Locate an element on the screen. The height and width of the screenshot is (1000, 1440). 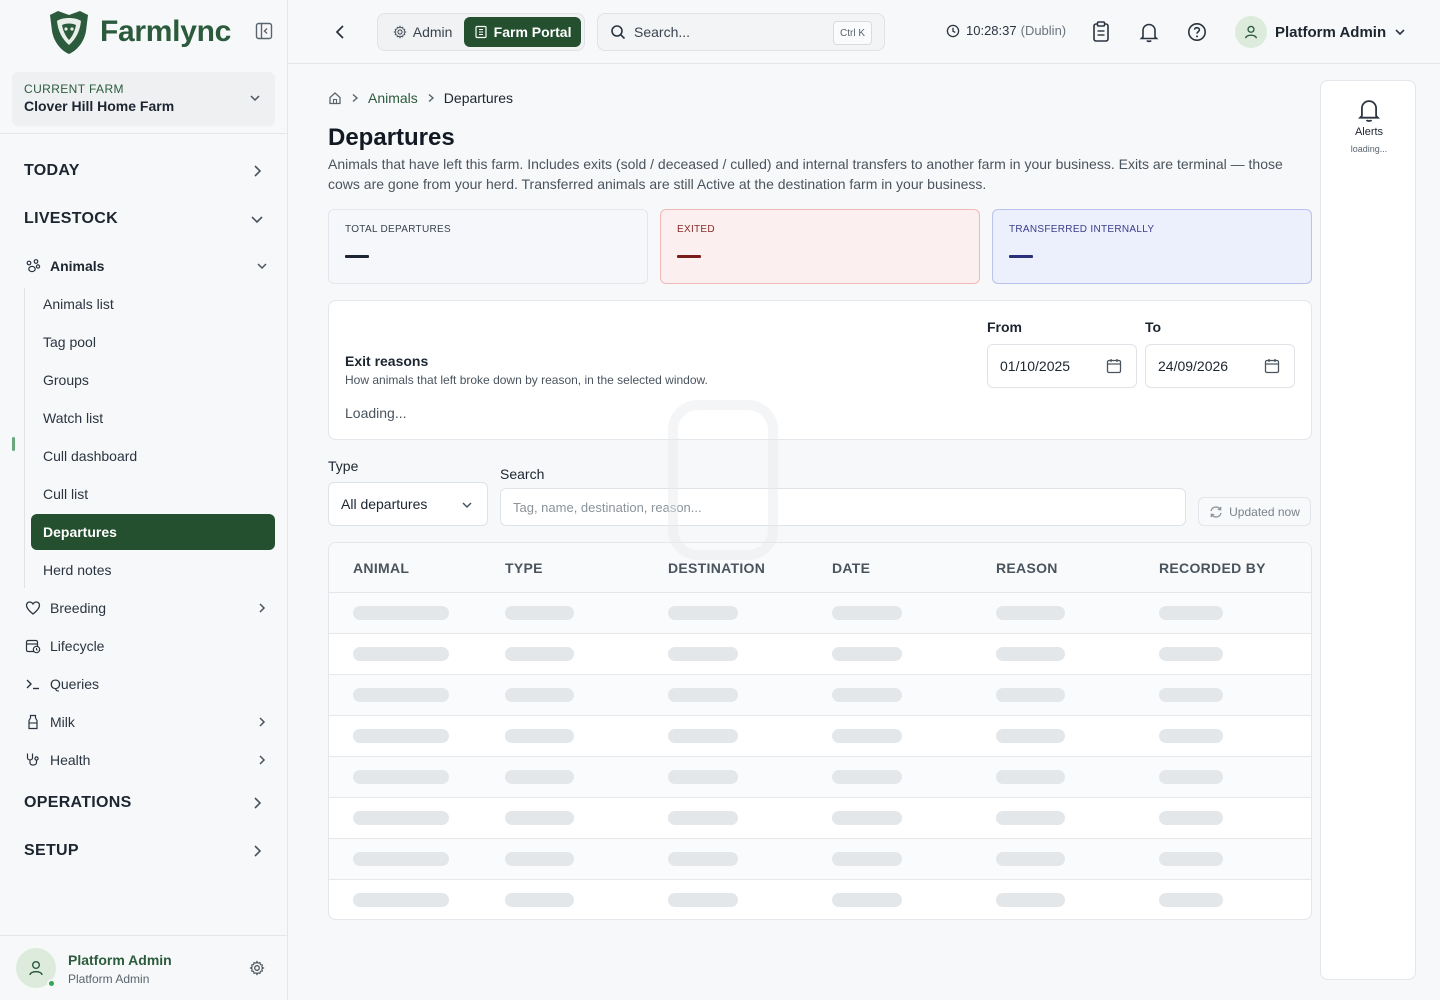
terminal-icon is located at coordinates (33, 684).